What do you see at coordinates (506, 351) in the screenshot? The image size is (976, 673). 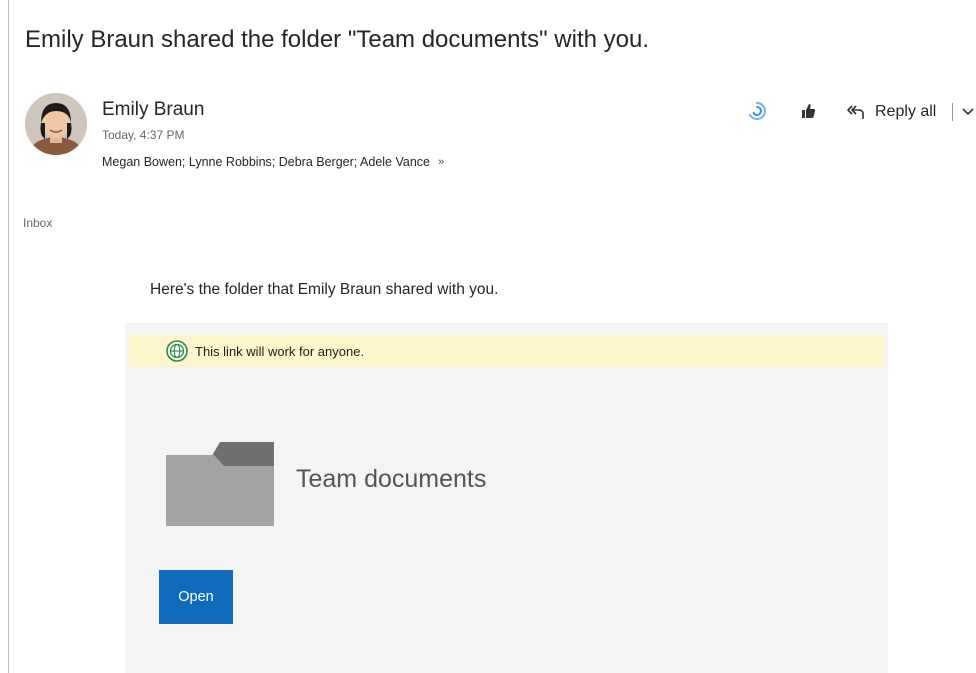 I see `sharing-banner: This link will work for anyone.` at bounding box center [506, 351].